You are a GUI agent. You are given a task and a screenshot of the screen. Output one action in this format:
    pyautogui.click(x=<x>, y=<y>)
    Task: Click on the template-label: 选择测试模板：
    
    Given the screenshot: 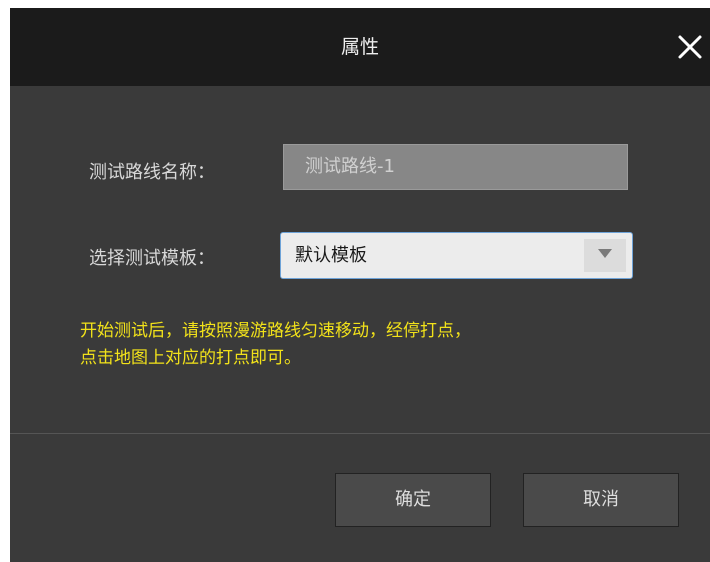 What is the action you would take?
    pyautogui.click(x=152, y=258)
    